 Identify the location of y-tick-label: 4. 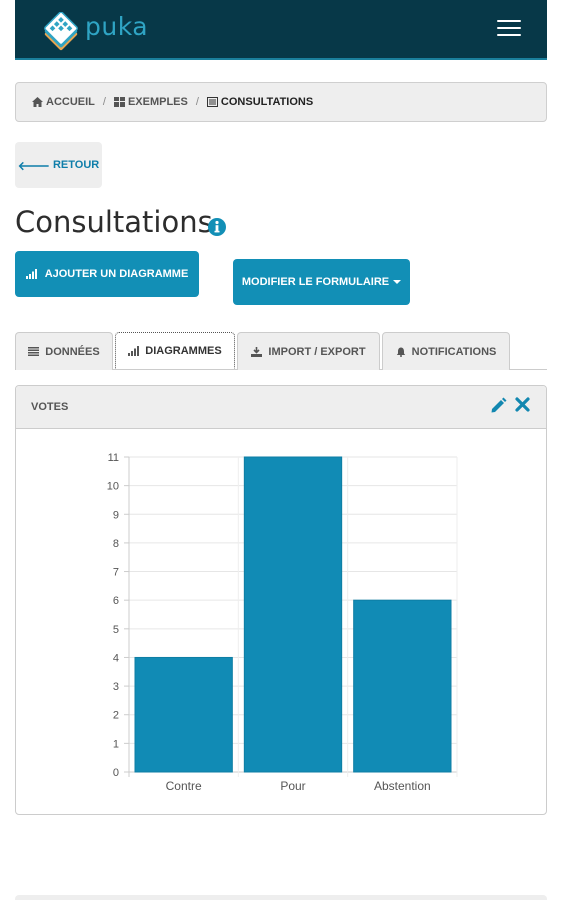
(116, 658).